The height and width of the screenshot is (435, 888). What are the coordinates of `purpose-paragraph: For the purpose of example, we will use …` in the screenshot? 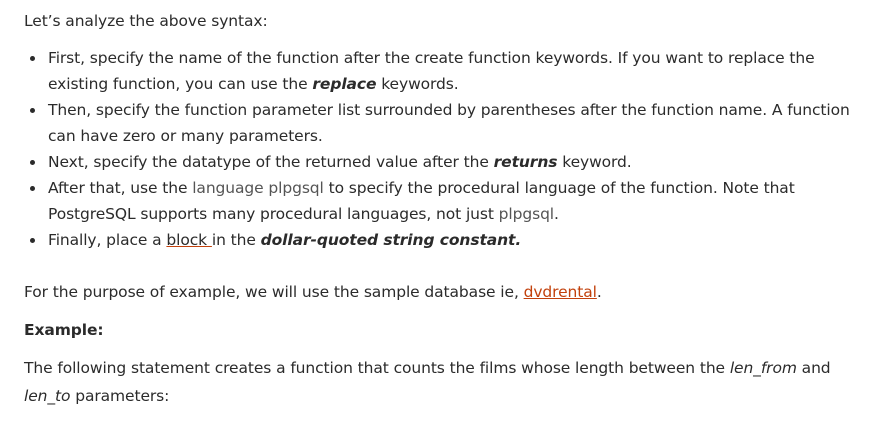 It's located at (313, 292).